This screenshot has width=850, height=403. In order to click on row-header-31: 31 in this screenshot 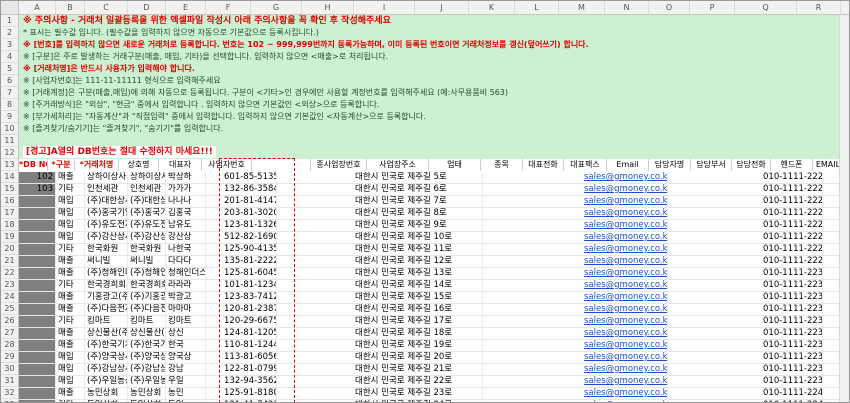, I will do `click(9, 381)`.